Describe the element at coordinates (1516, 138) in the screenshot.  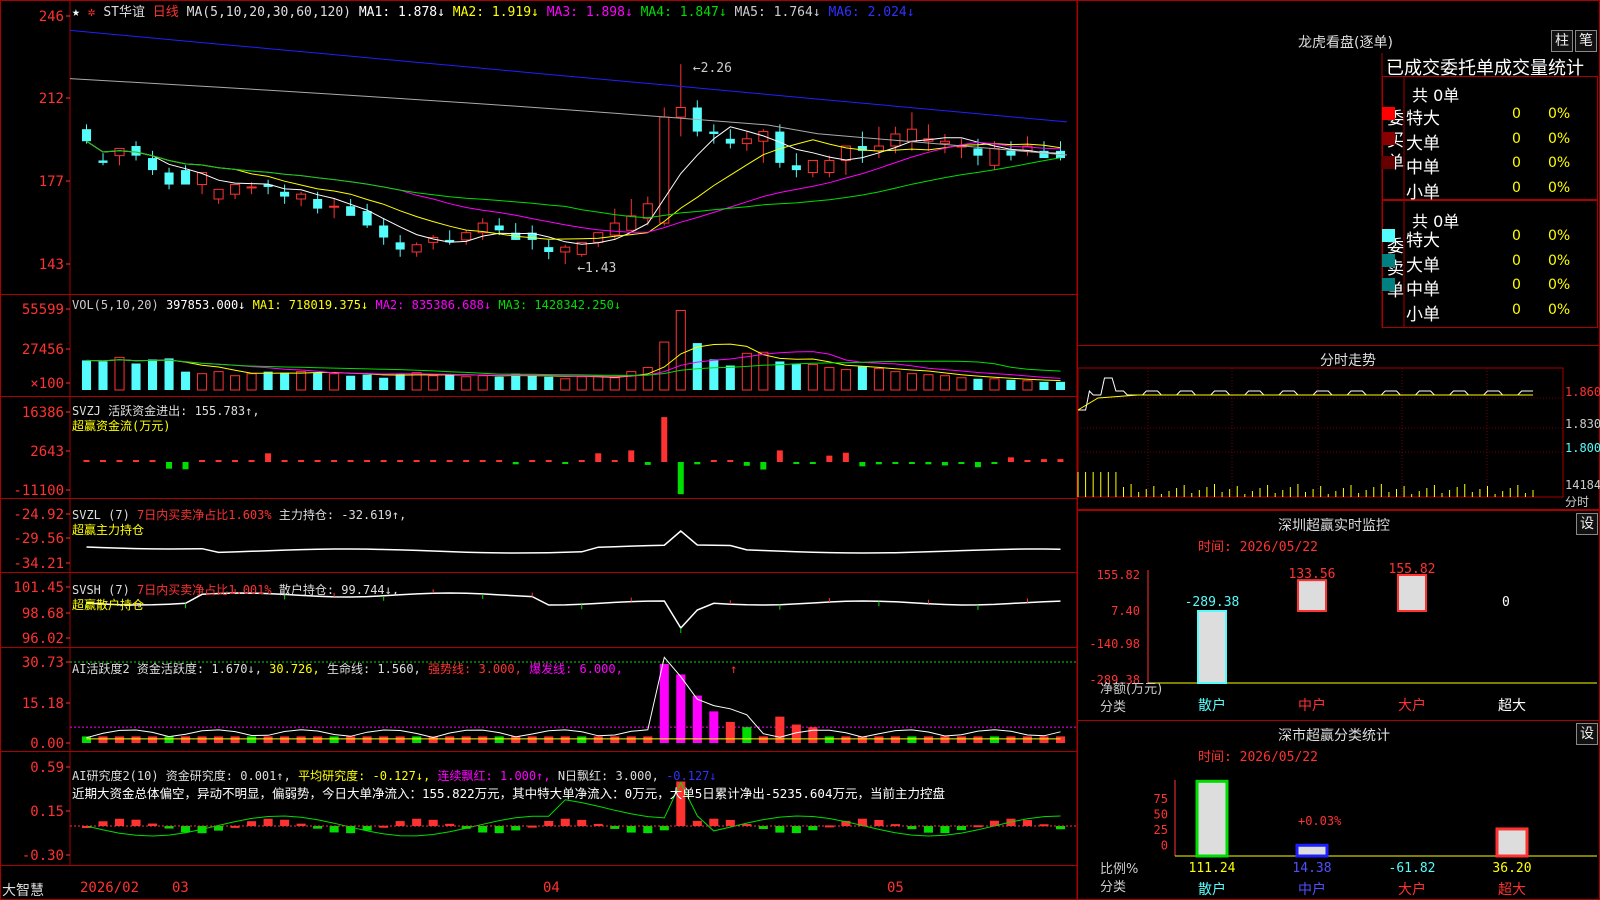
I see `buy-count-1: 0` at that location.